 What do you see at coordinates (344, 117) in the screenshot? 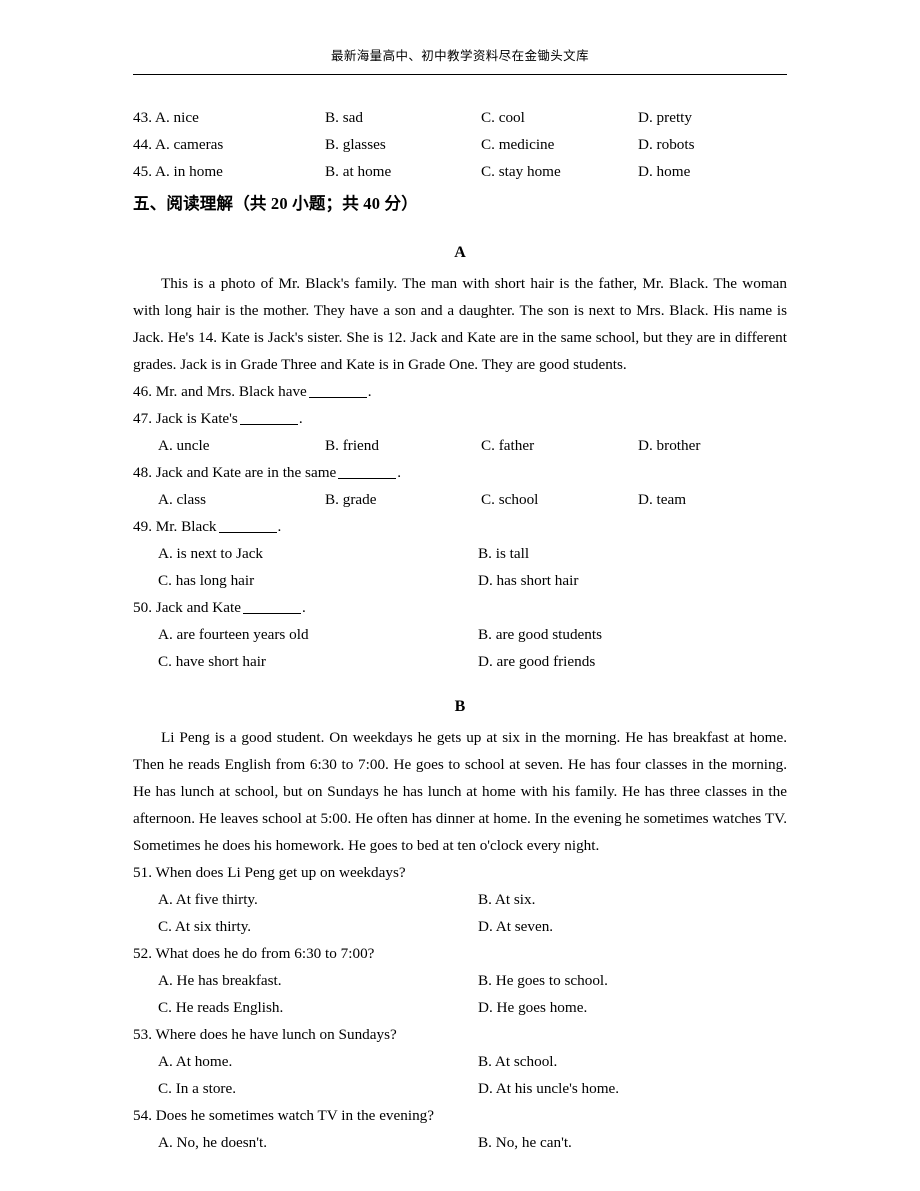
I see `option-b: B. sad` at bounding box center [344, 117].